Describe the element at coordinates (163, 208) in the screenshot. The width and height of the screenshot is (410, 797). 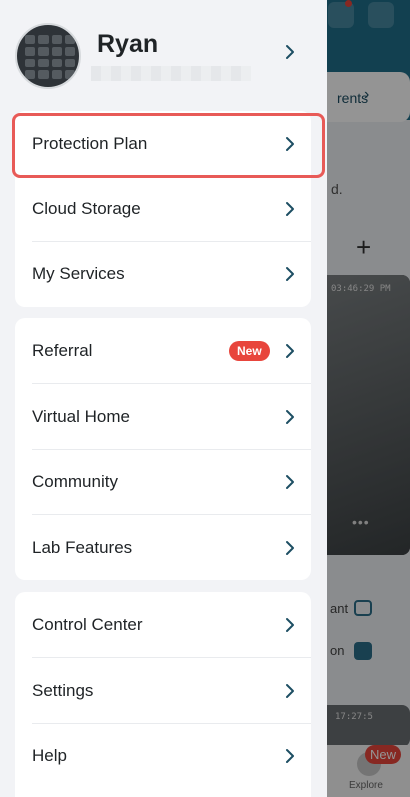
I see `menu-item-cloud-storage: Cloud Storage` at that location.